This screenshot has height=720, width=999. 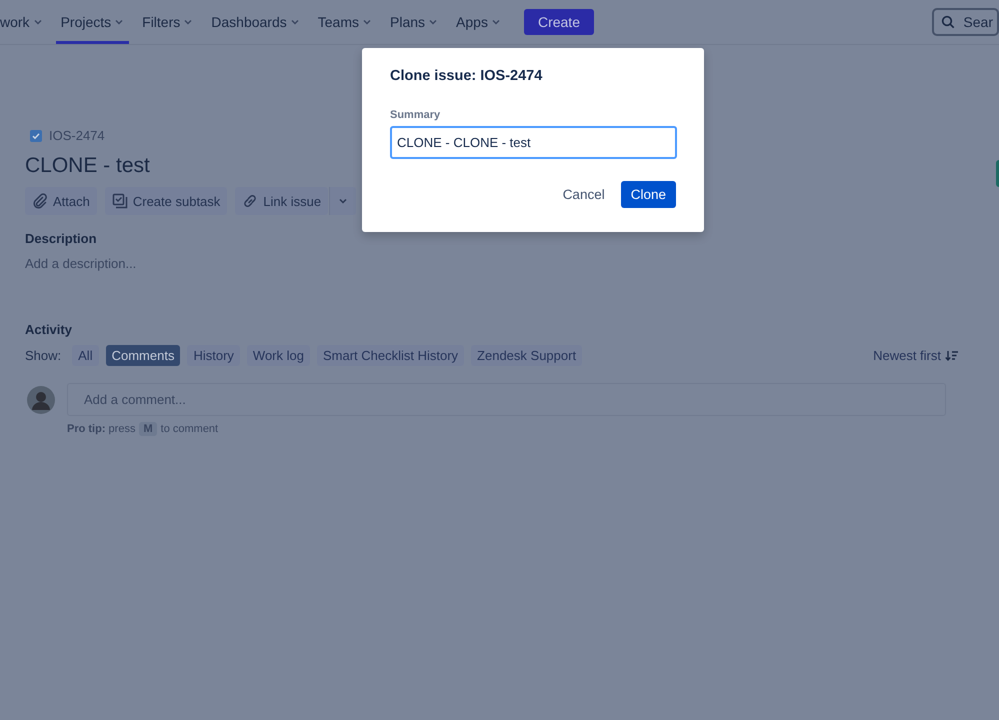 I want to click on section-heading: Activity, so click(x=49, y=329).